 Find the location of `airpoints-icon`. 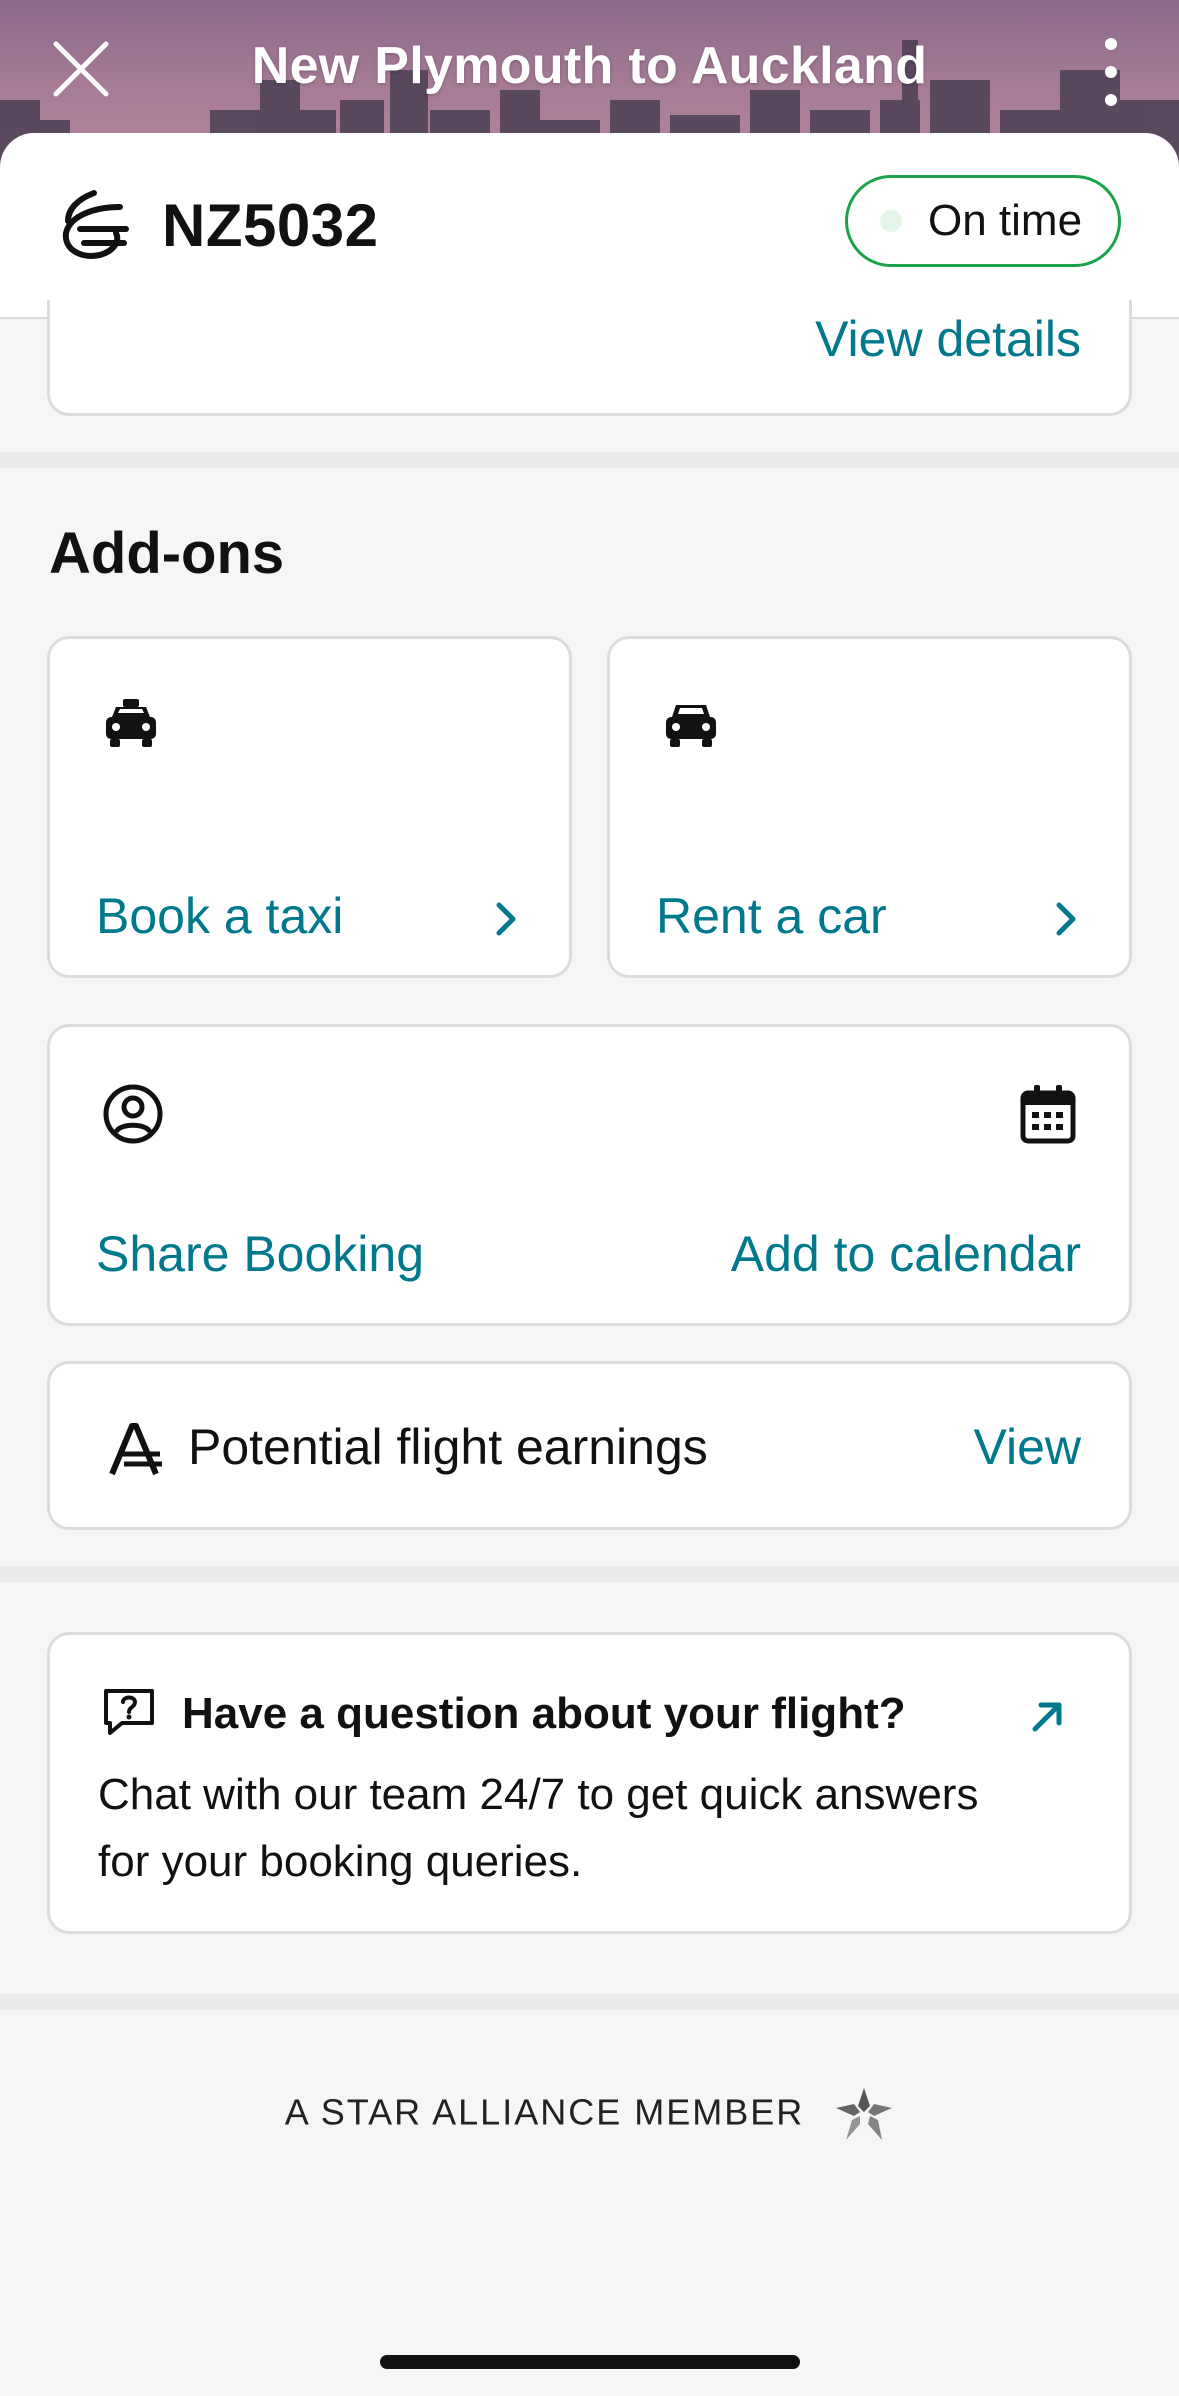

airpoints-icon is located at coordinates (135, 1449).